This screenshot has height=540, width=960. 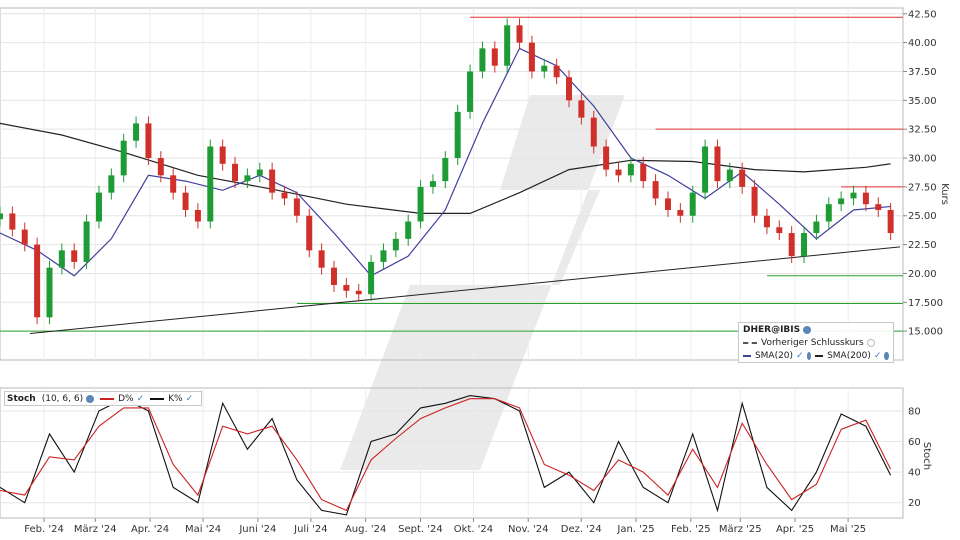 What do you see at coordinates (581, 529) in the screenshot?
I see `x-tick-label: Dez. '24` at bounding box center [581, 529].